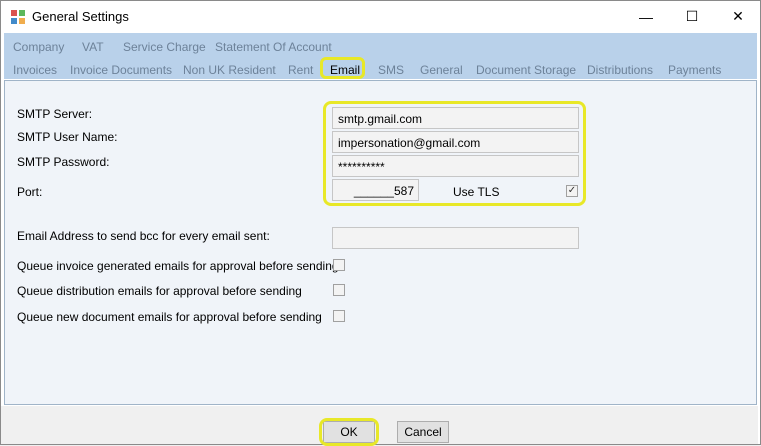 This screenshot has height=446, width=761. Describe the element at coordinates (300, 70) in the screenshot. I see `tab-rent: Rent` at that location.